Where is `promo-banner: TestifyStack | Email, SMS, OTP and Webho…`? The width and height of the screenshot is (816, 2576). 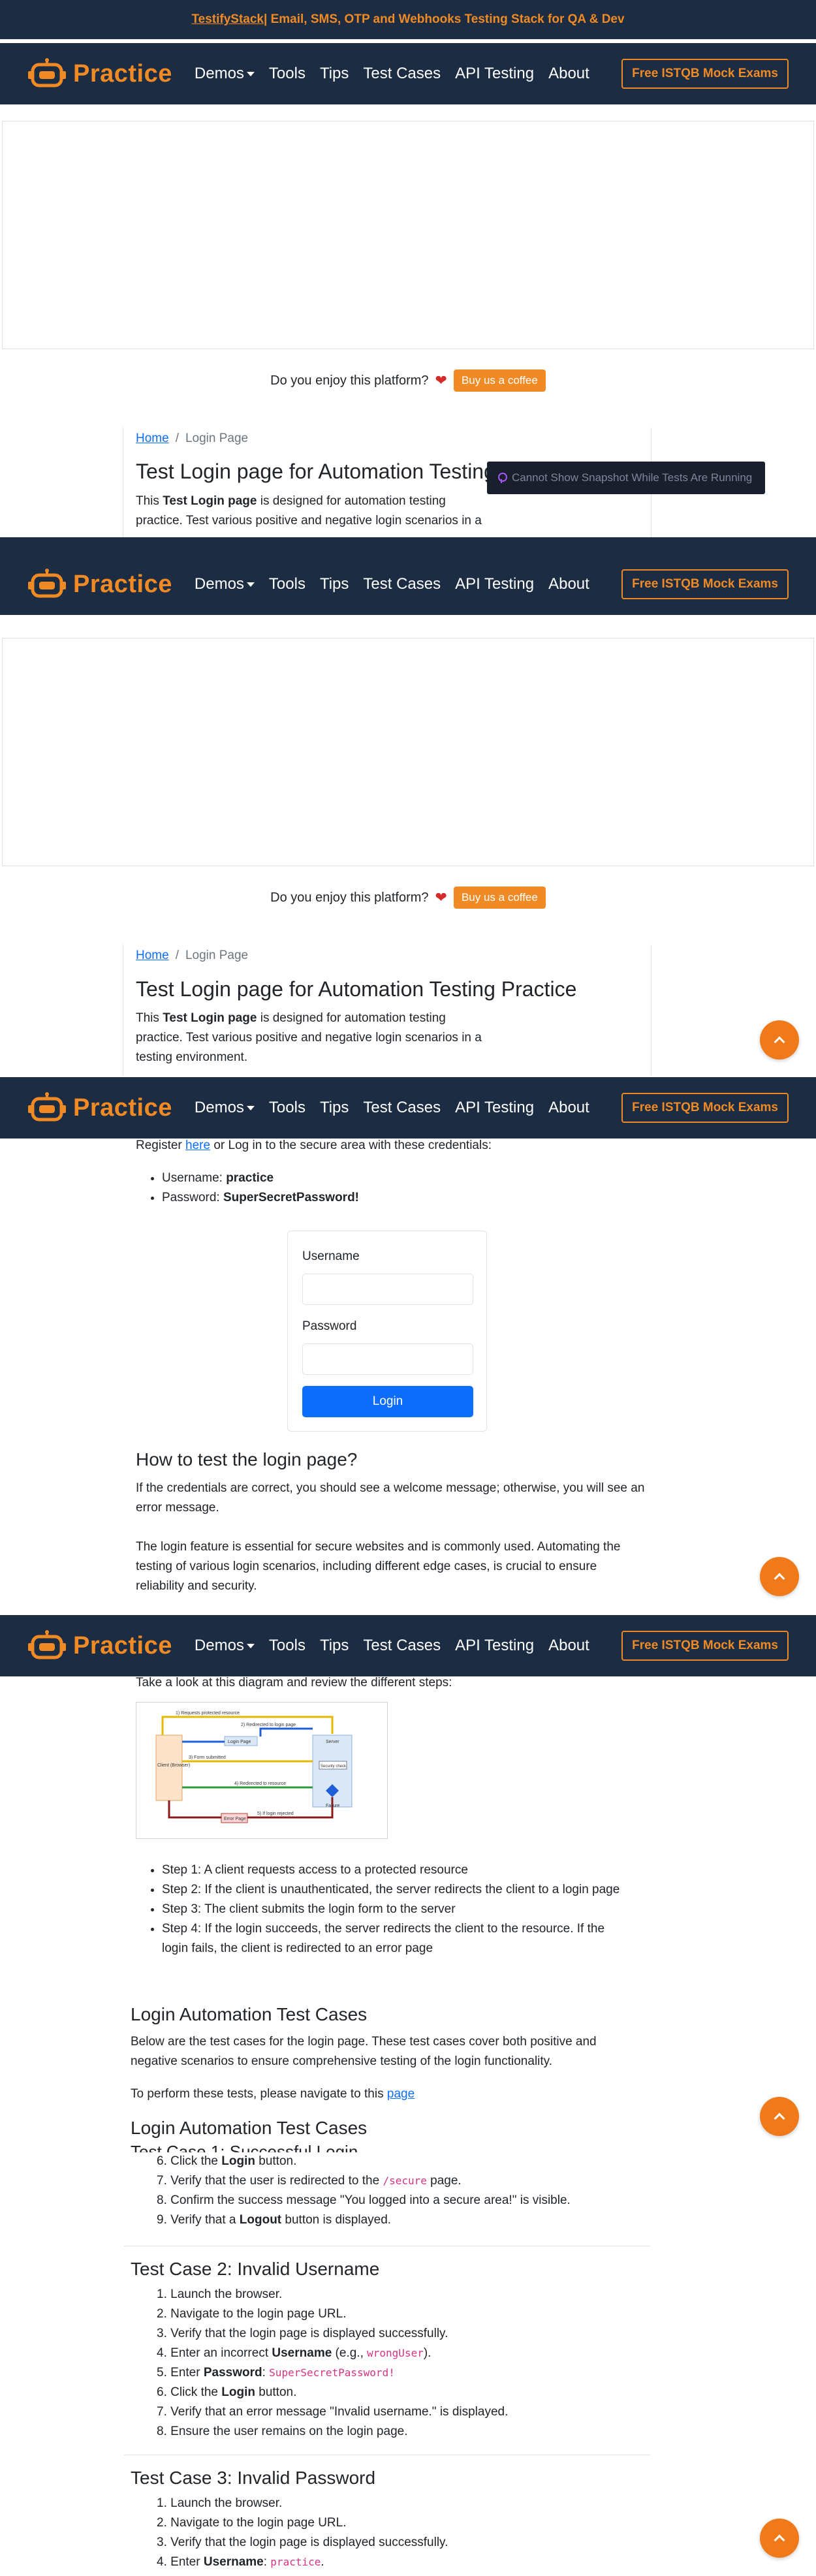 promo-banner: TestifyStack | Email, SMS, OTP and Webho… is located at coordinates (408, 19).